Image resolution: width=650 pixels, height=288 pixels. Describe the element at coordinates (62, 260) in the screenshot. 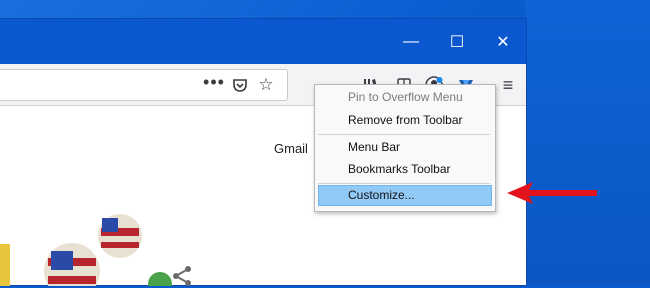

I see `doodle-canton-b` at that location.